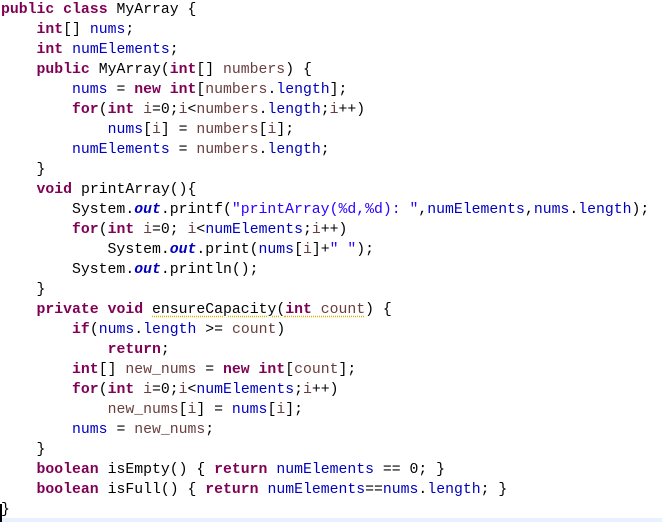 Image resolution: width=662 pixels, height=522 pixels. I want to click on code-token: numElements, so click(316, 490).